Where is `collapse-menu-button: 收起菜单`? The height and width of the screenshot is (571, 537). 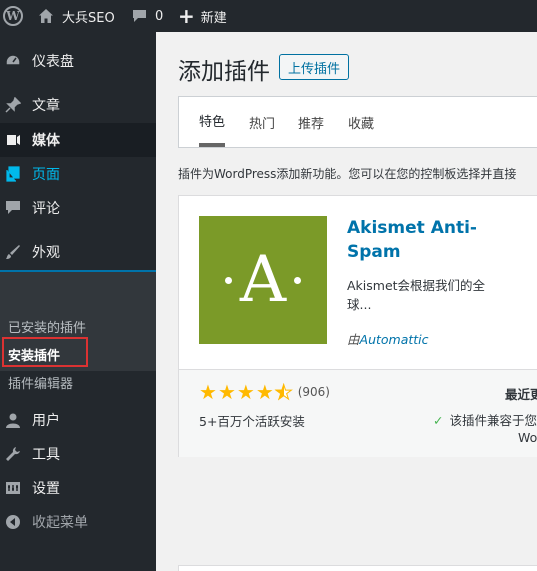 collapse-menu-button: 收起菜单 is located at coordinates (78, 522).